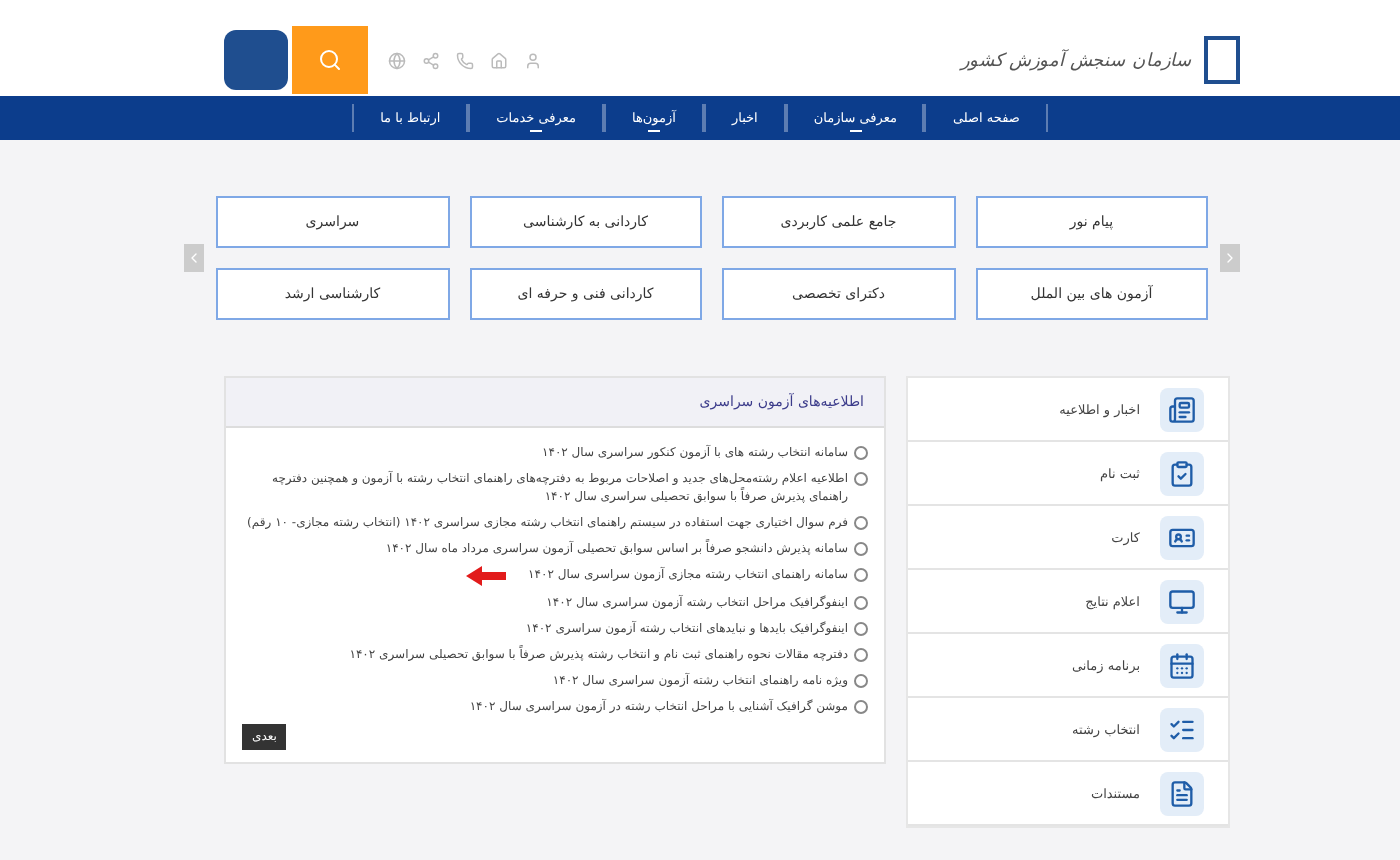 The height and width of the screenshot is (860, 1400). Describe the element at coordinates (465, 60) in the screenshot. I see `phone-icon` at that location.